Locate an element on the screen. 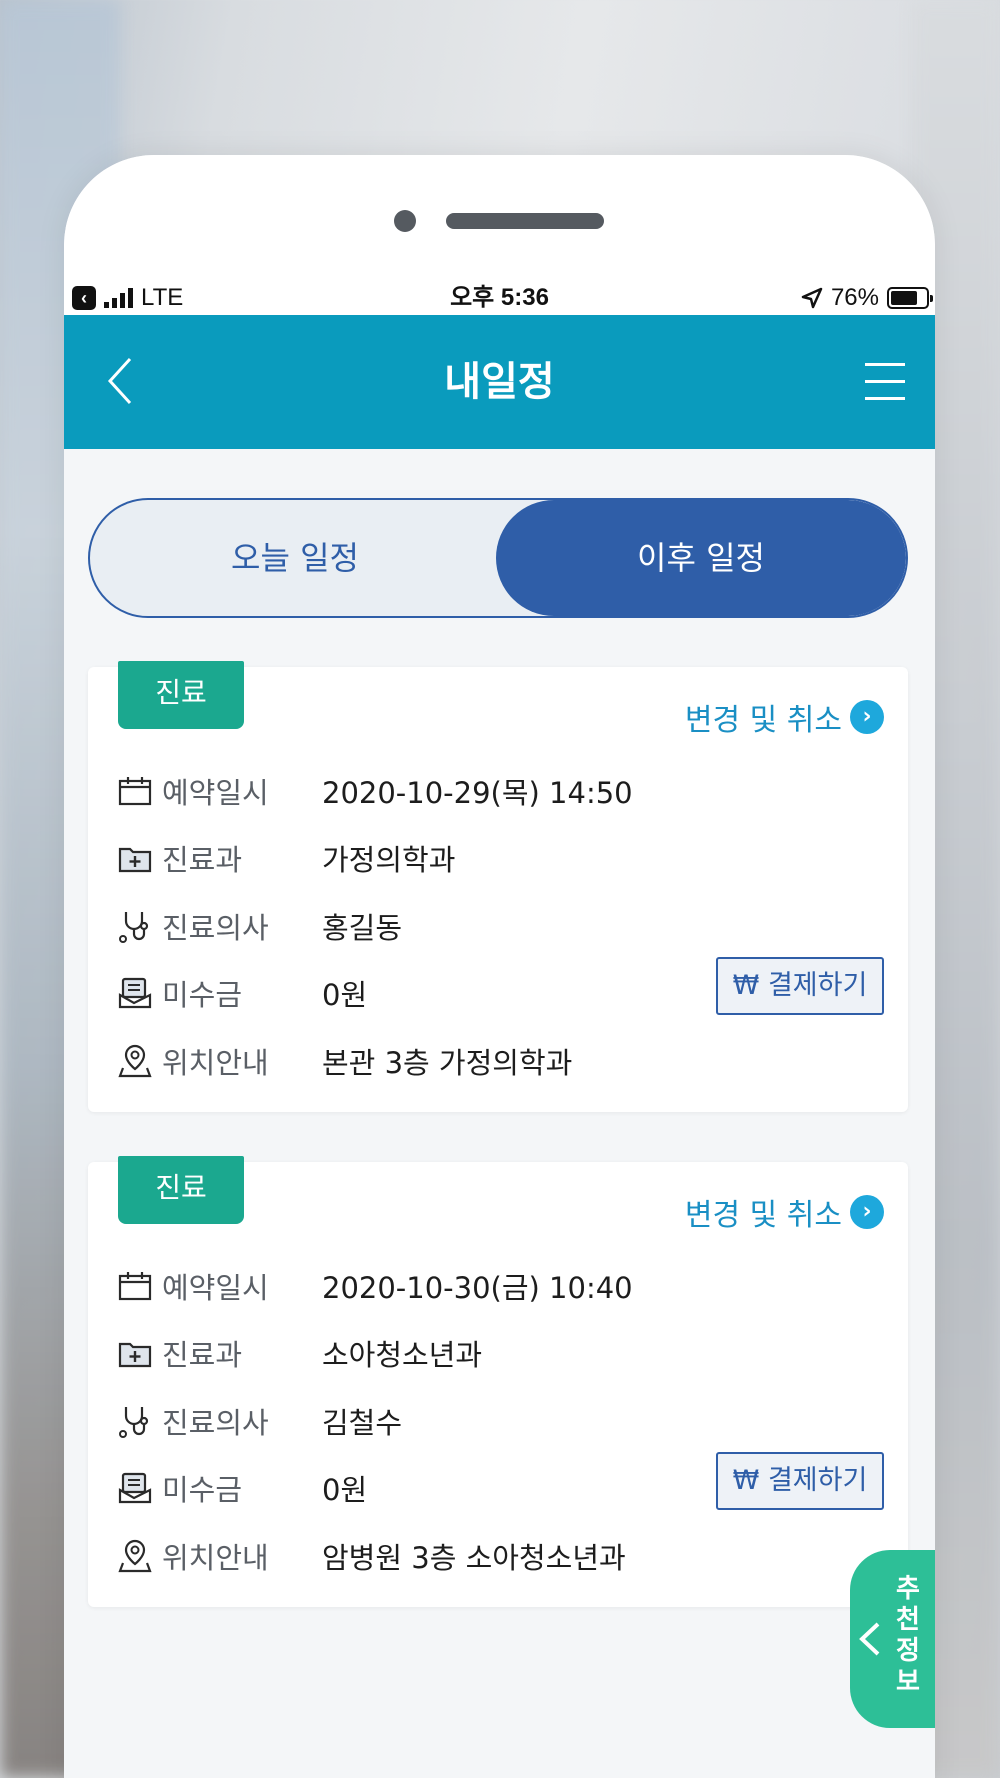  location-value: 본관 3층 가정의학과 is located at coordinates (447, 1062).